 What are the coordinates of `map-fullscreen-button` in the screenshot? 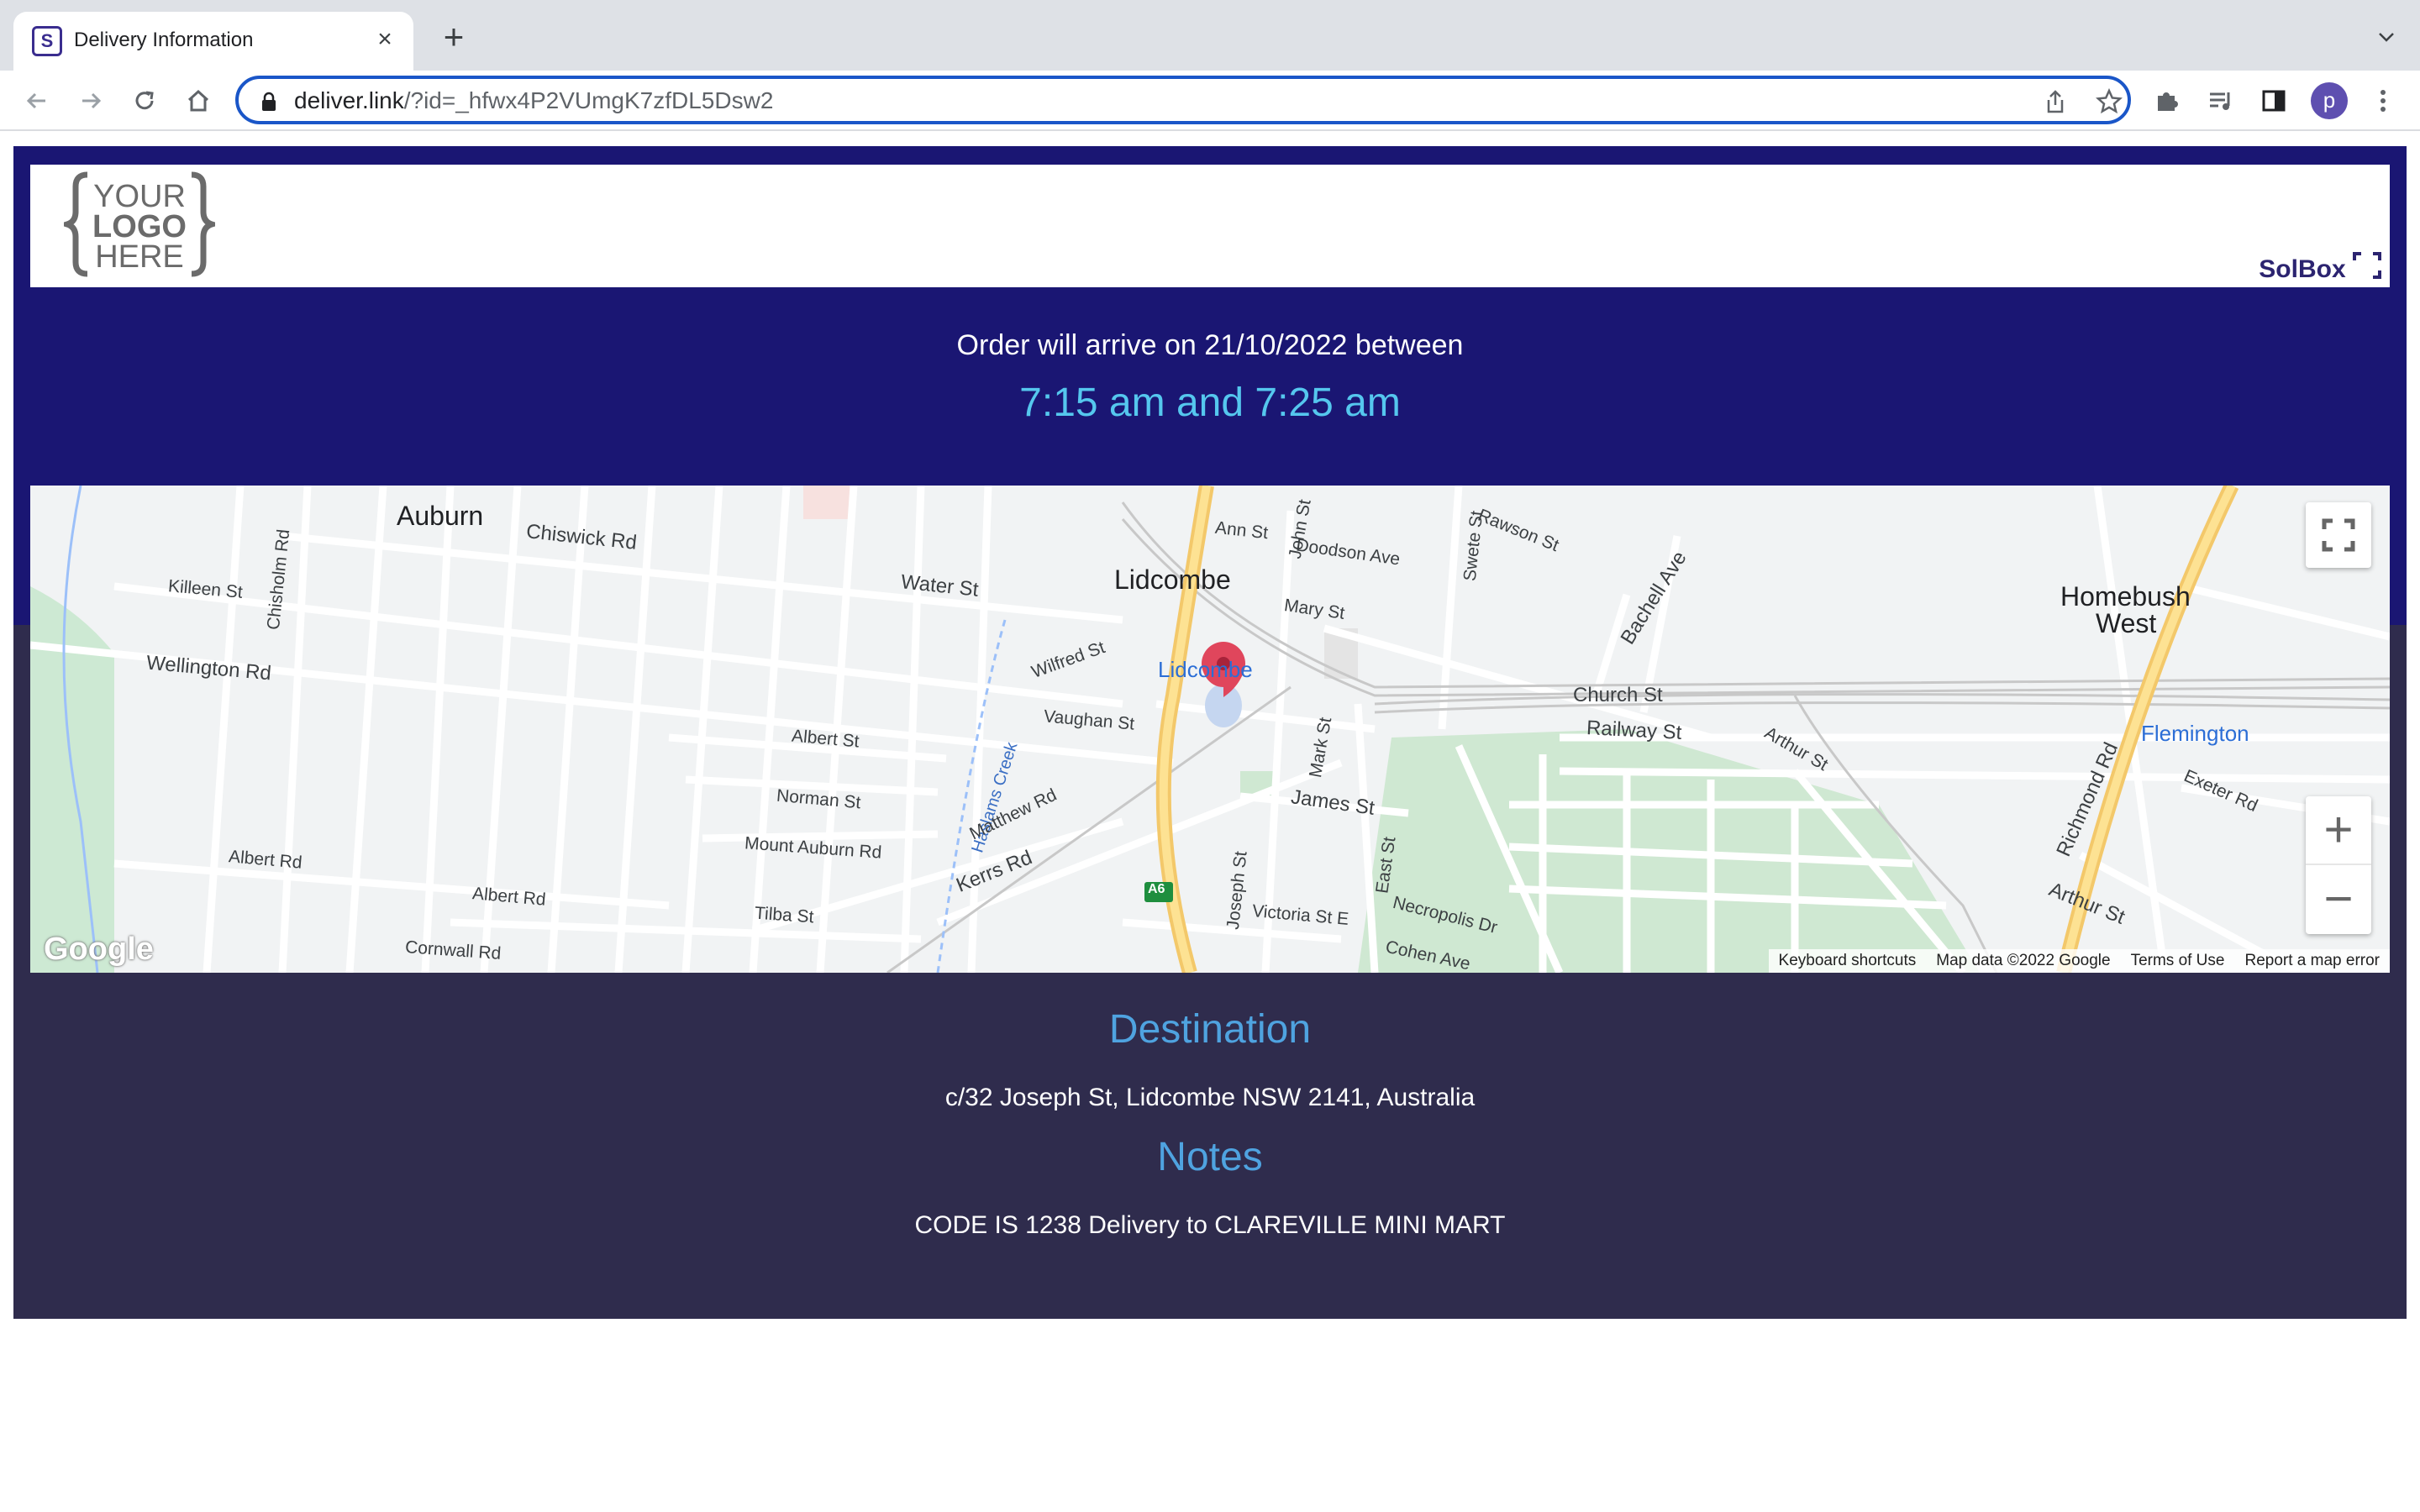 It's located at (2338, 535).